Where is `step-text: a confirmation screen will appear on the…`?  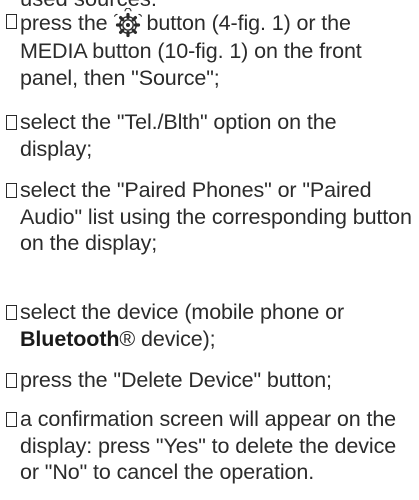
step-text: a confirmation screen will appear on the… is located at coordinates (208, 445).